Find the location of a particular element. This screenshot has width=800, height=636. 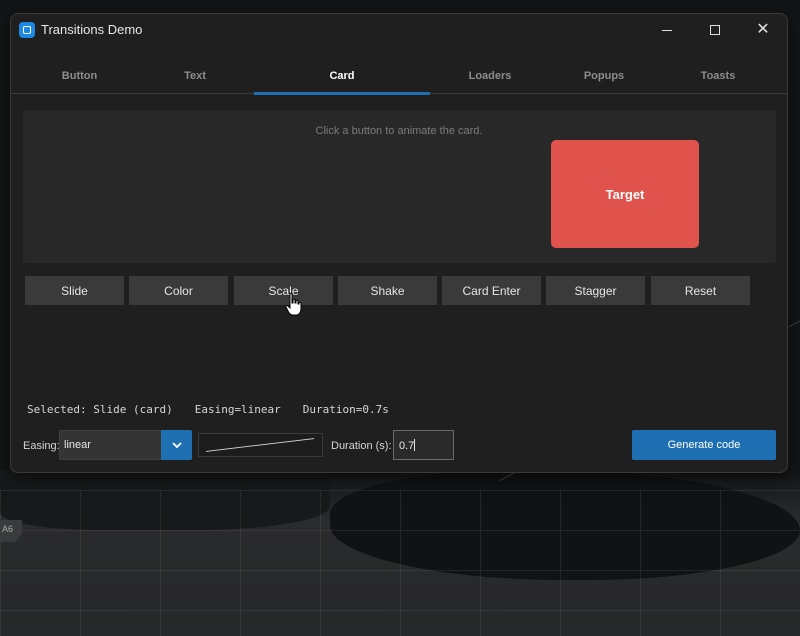

window-title: Transitions Demo is located at coordinates (92, 29).